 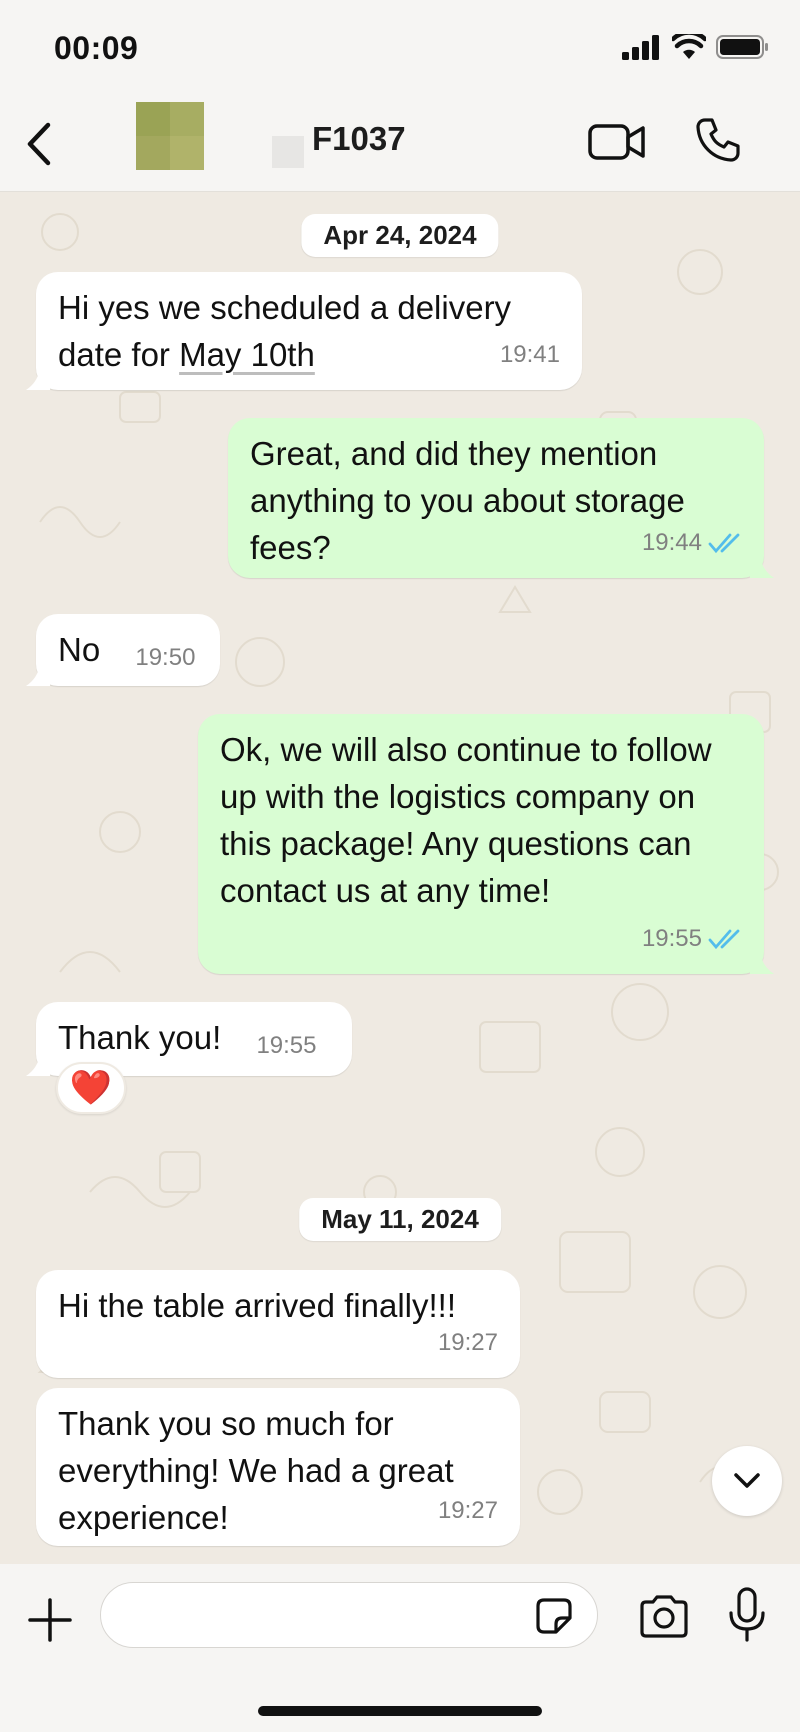 I want to click on message-text: Thank you!, so click(x=140, y=1037).